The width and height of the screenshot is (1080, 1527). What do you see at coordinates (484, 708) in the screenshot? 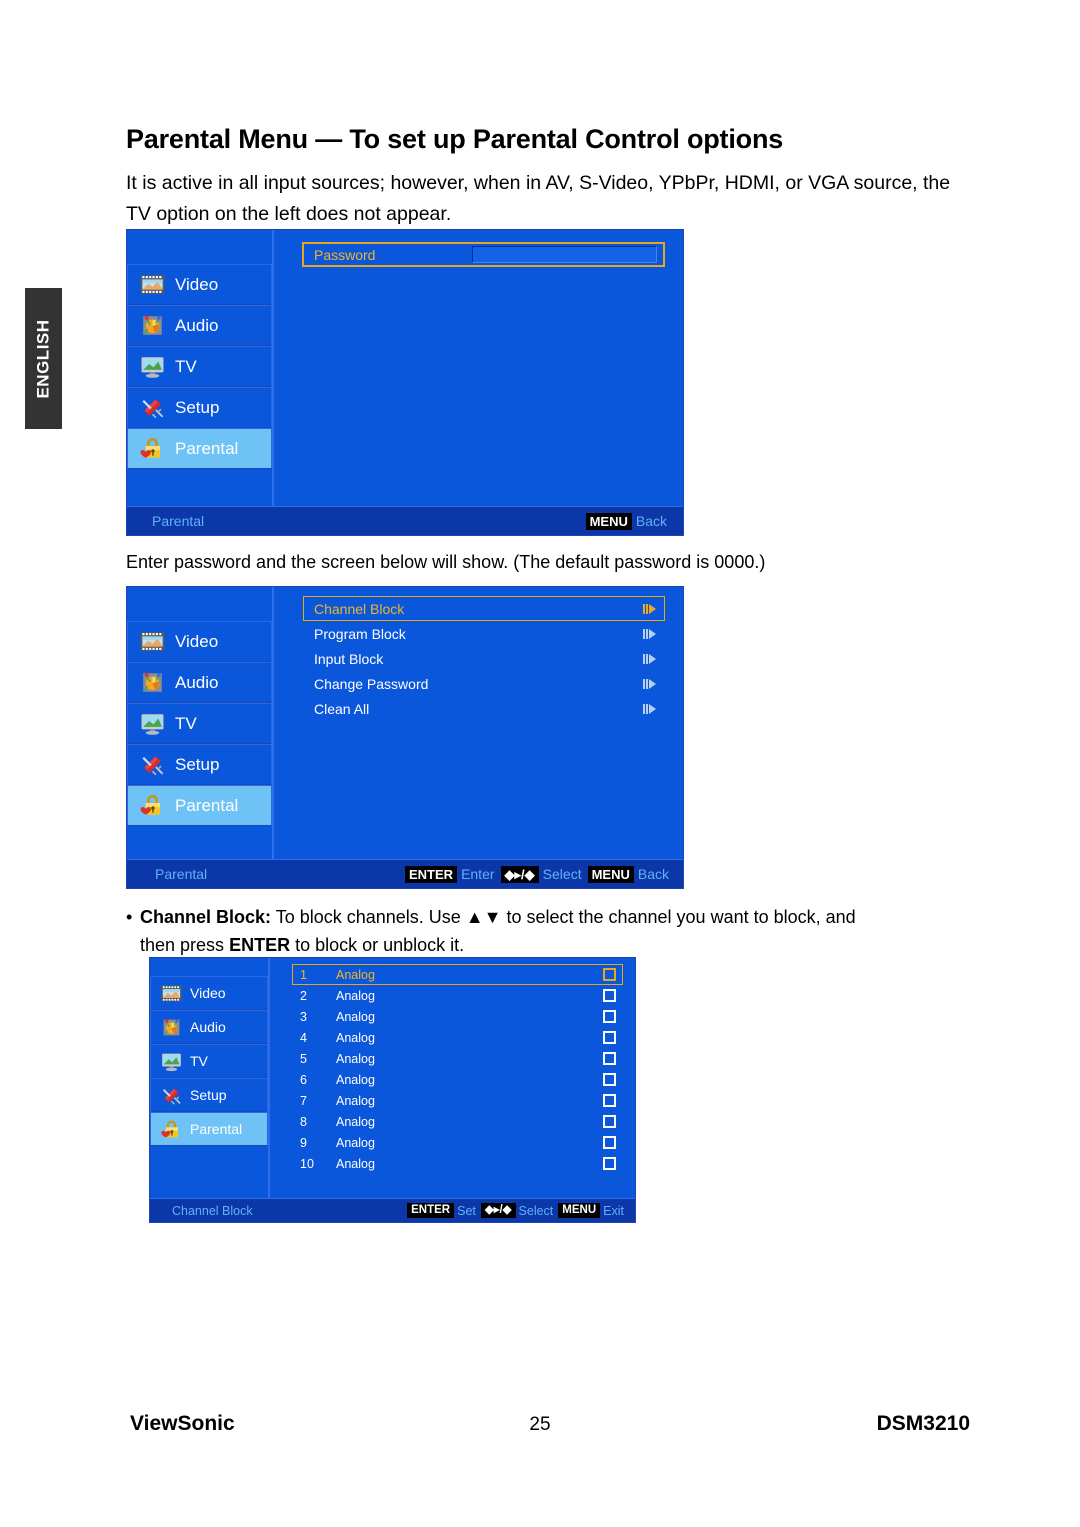
I see `menu-row-clean-all: Clean All` at bounding box center [484, 708].